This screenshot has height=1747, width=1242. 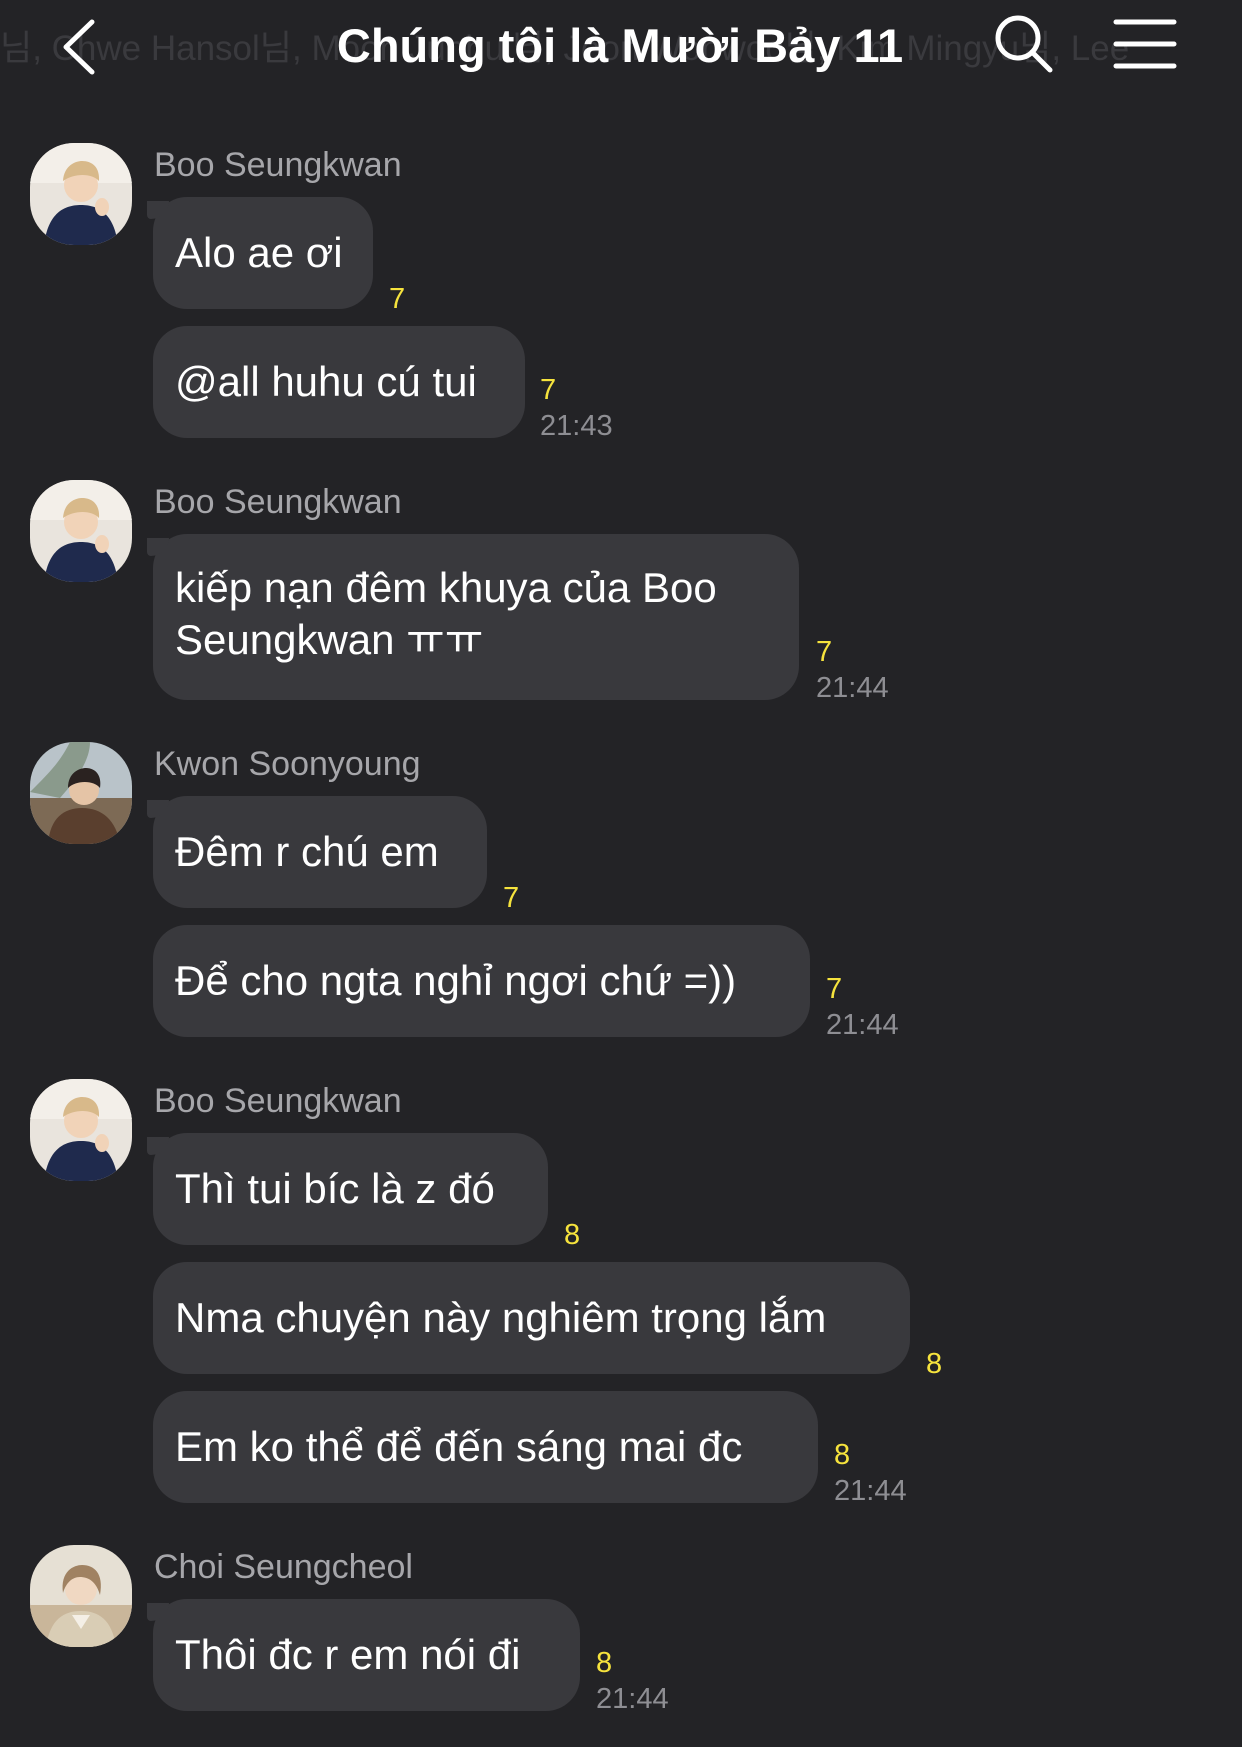 I want to click on search-icon, so click(x=1024, y=44).